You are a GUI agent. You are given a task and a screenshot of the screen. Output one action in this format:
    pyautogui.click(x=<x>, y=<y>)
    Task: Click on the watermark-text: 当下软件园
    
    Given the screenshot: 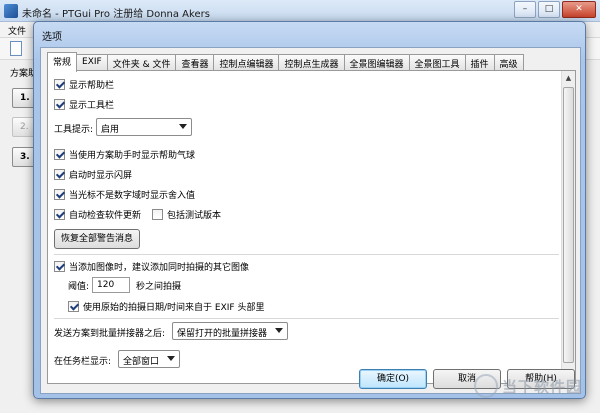 What is the action you would take?
    pyautogui.click(x=541, y=386)
    